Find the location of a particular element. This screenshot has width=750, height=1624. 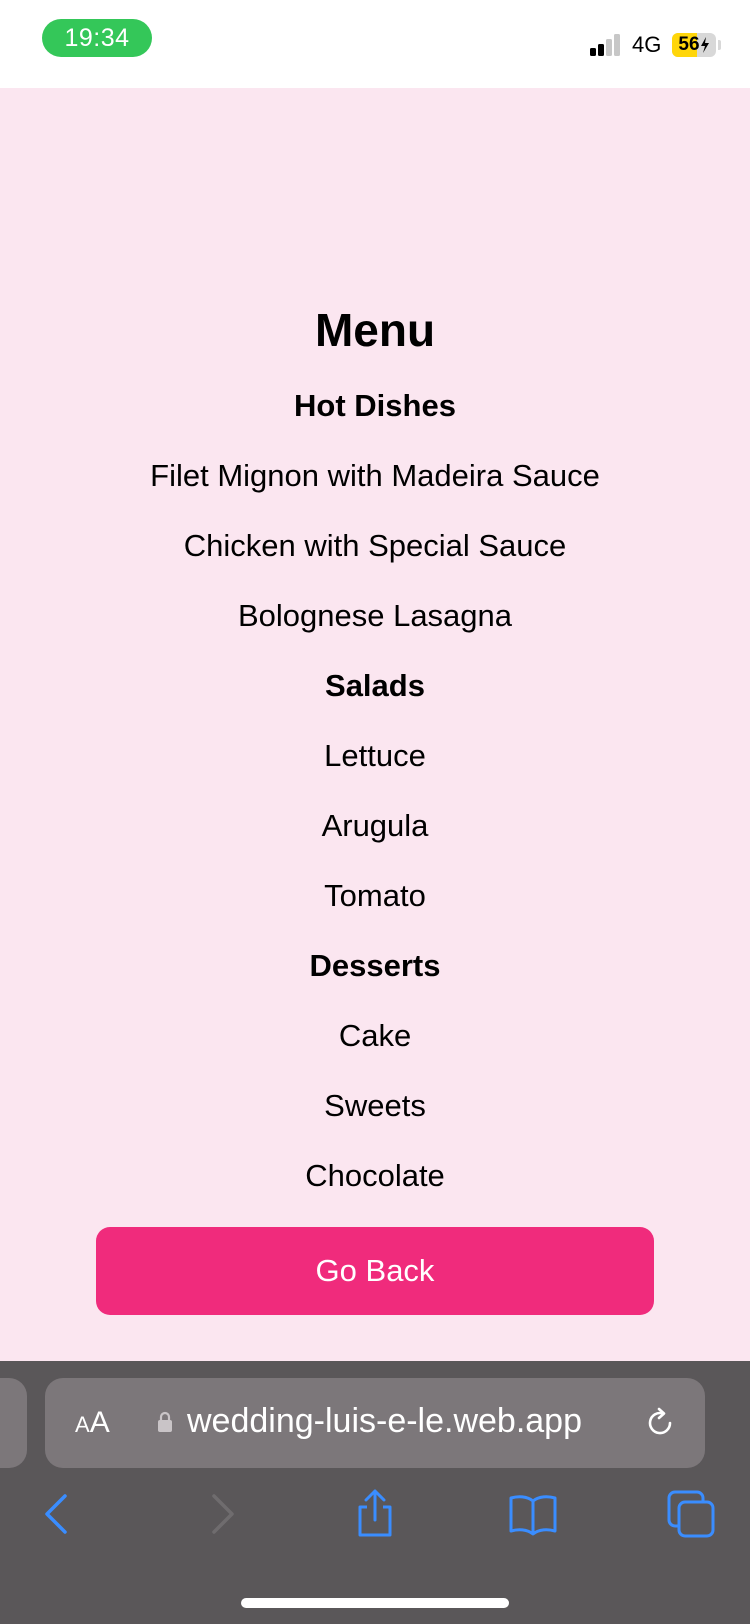

section-heading-desserts: Desserts is located at coordinates (375, 965).